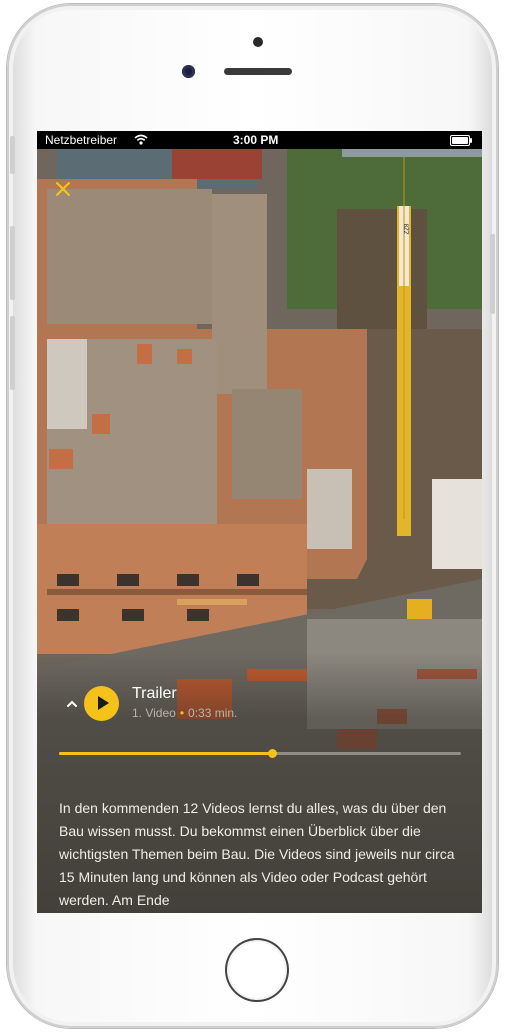 The height and width of the screenshot is (1033, 505). What do you see at coordinates (63, 189) in the screenshot?
I see `close-icon` at bounding box center [63, 189].